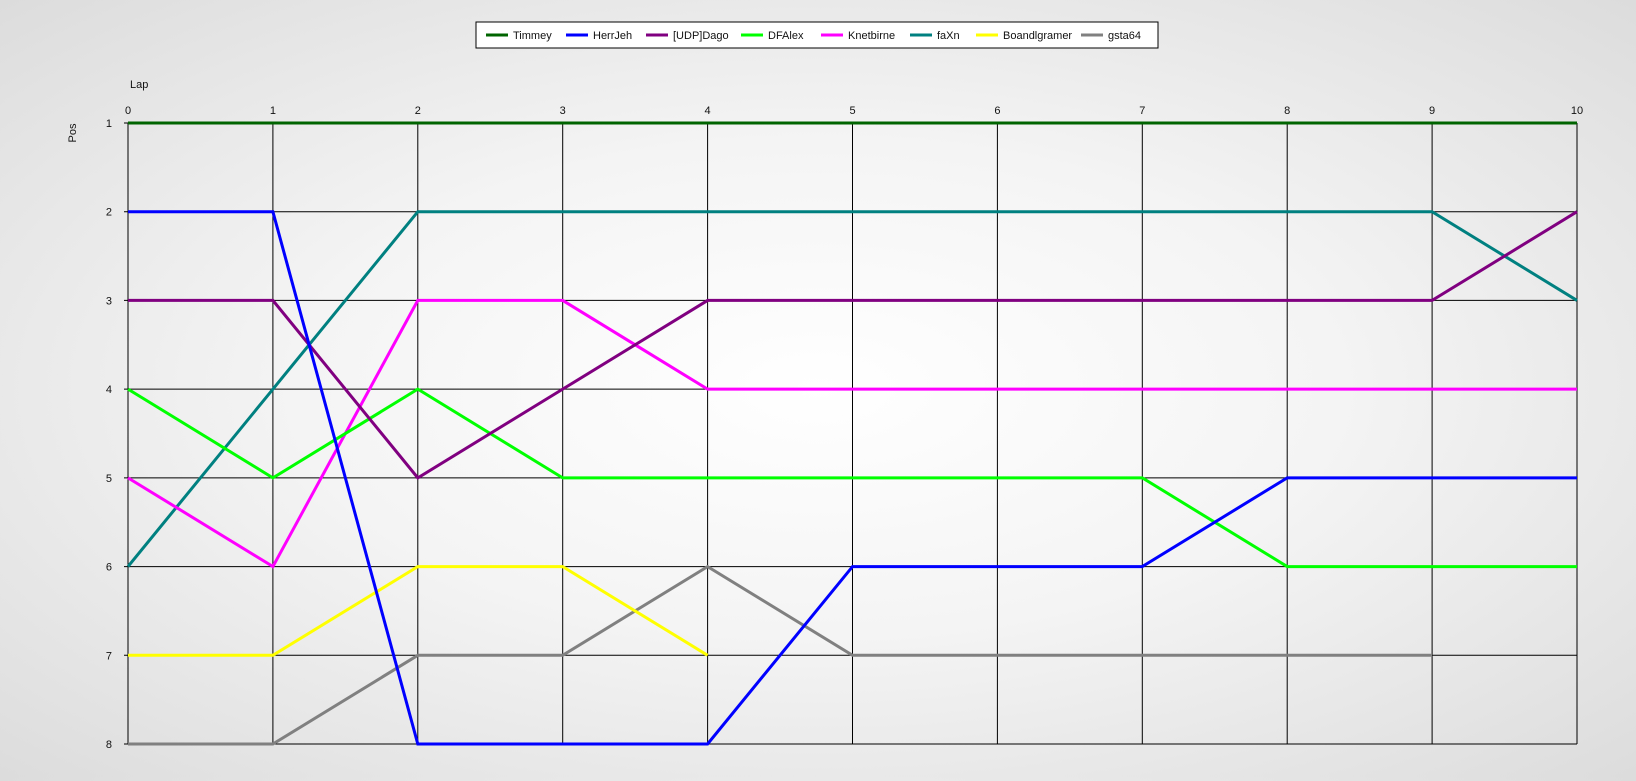  I want to click on x-tick-label: 5, so click(852, 111).